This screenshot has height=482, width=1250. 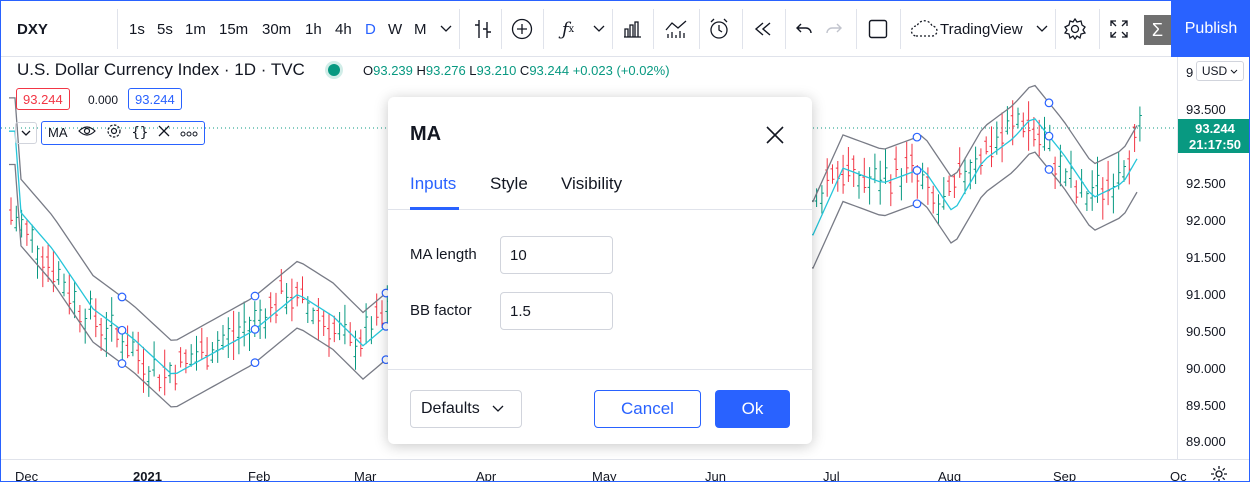 What do you see at coordinates (647, 409) in the screenshot?
I see `cancel-button: Cancel` at bounding box center [647, 409].